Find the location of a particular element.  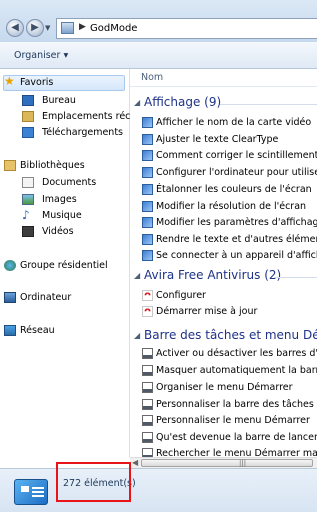

star-icon: ★ is located at coordinates (9, 81).